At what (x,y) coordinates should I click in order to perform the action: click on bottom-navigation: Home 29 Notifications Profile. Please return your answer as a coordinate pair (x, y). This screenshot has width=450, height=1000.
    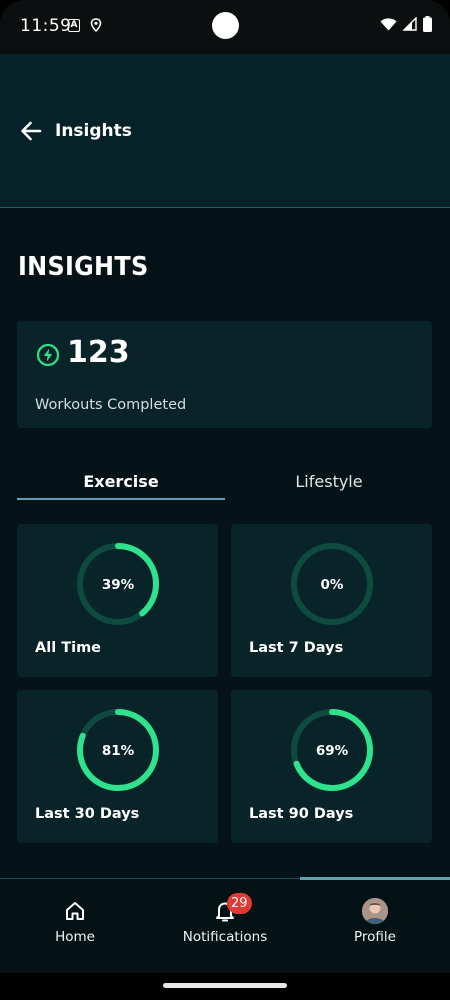
    Looking at the image, I should click on (225, 925).